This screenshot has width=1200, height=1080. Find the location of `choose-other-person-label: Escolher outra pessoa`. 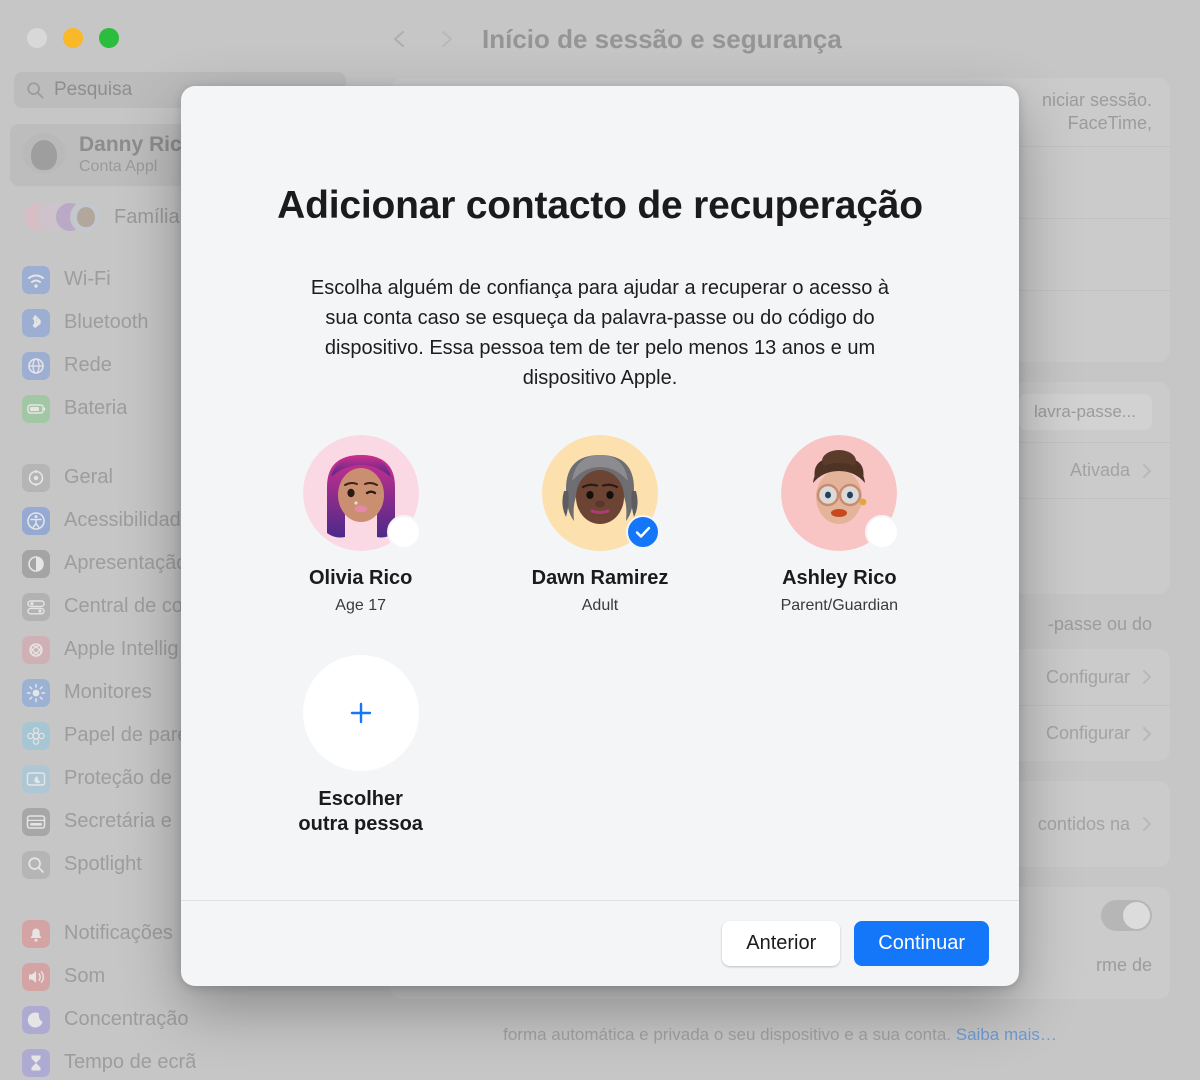

choose-other-person-label: Escolher outra pessoa is located at coordinates (360, 811).